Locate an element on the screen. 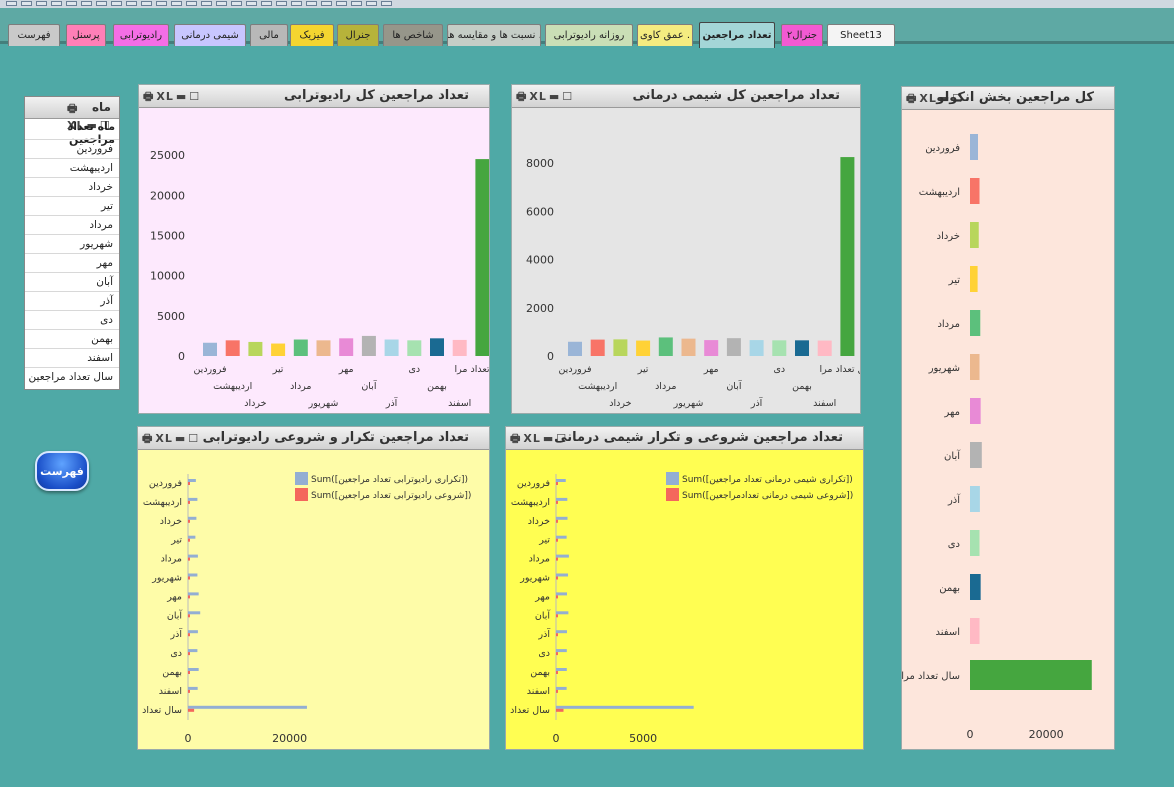 Image resolution: width=1174 pixels, height=787 pixels. y-tick-label: آذر is located at coordinates (176, 633).